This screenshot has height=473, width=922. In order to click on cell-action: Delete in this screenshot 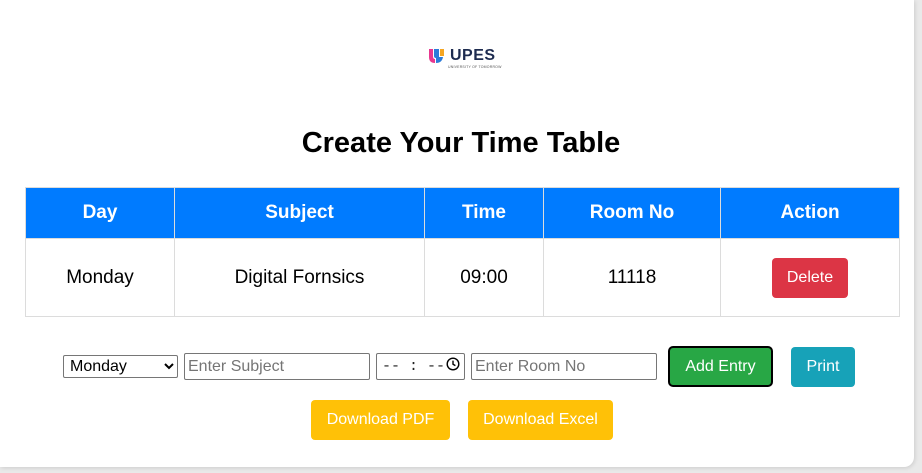, I will do `click(810, 277)`.